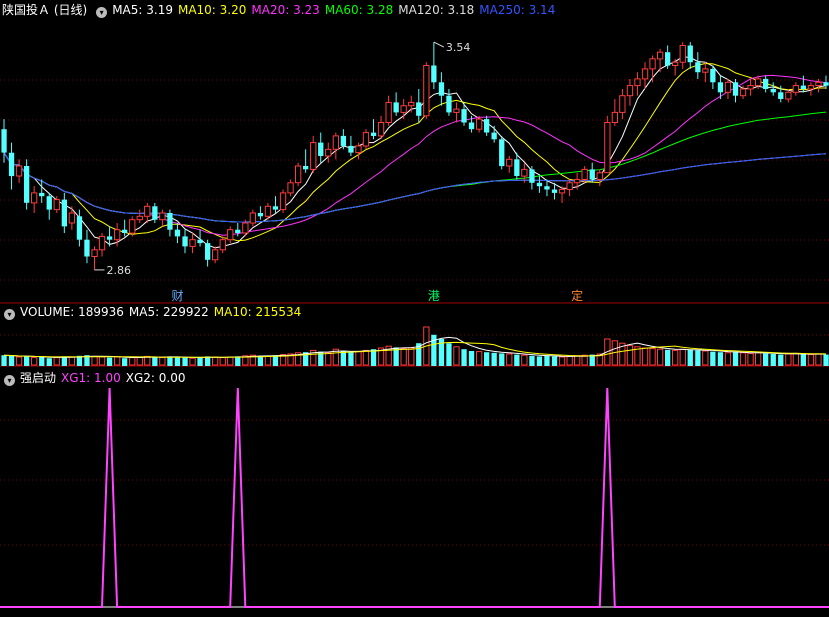 Image resolution: width=829 pixels, height=617 pixels. I want to click on ma-label-0: MA5: 3.19, so click(142, 10).